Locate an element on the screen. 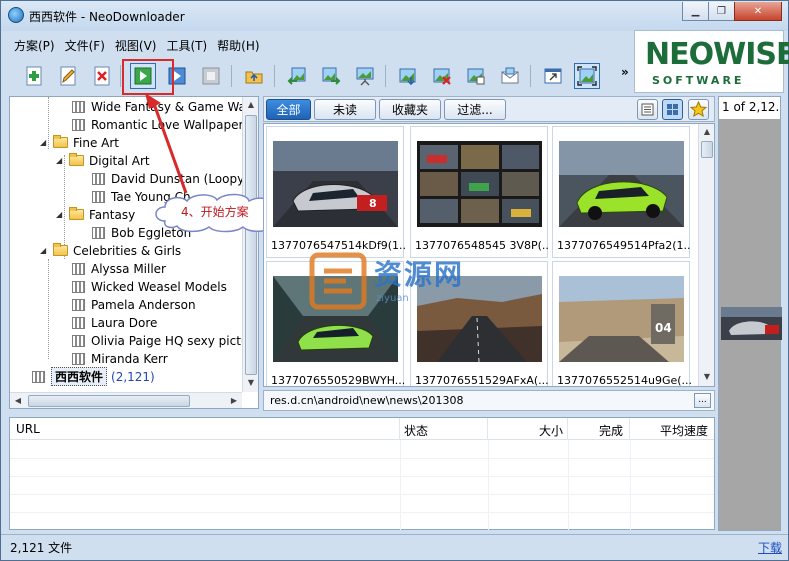  slideshow-button is located at coordinates (365, 76).